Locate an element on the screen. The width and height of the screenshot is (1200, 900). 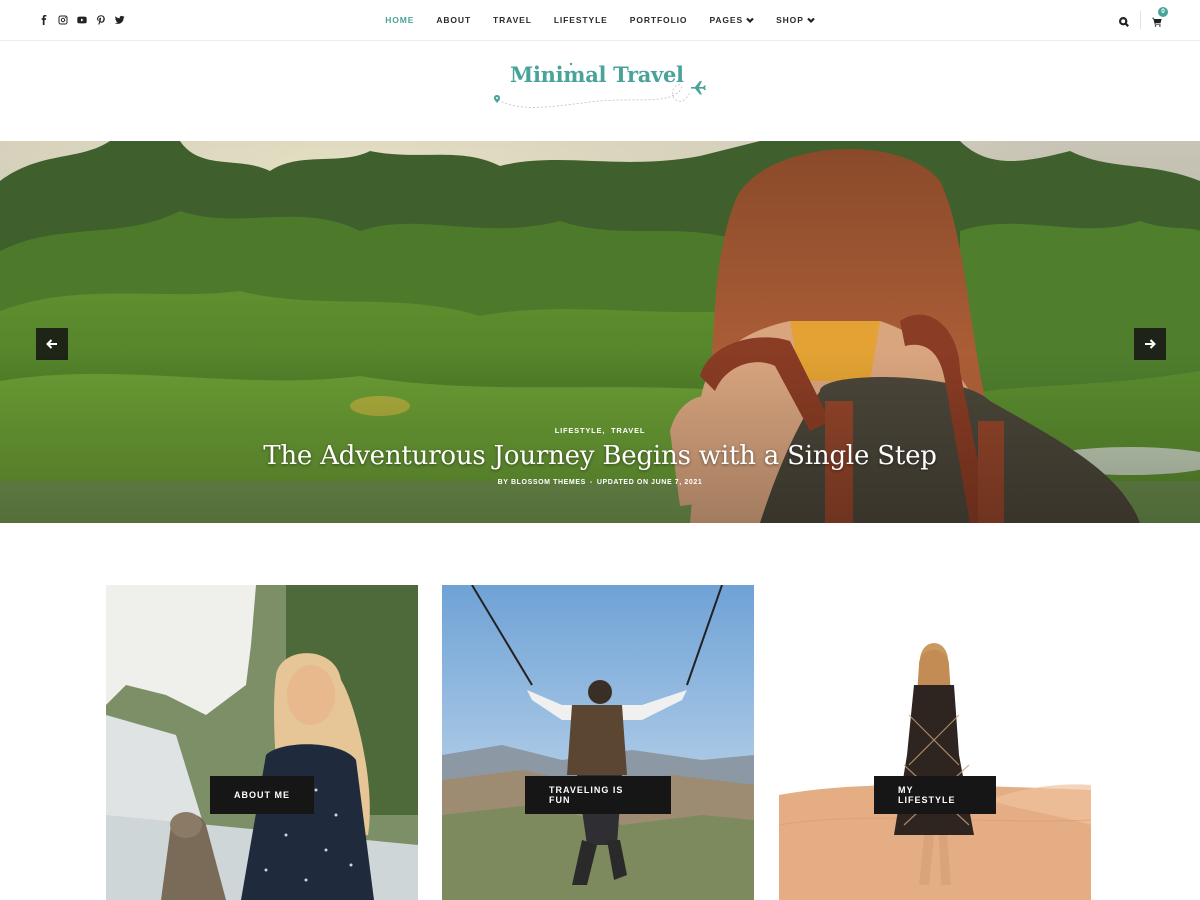
post-author: BY BLOSSOM THEMES is located at coordinates (542, 482).